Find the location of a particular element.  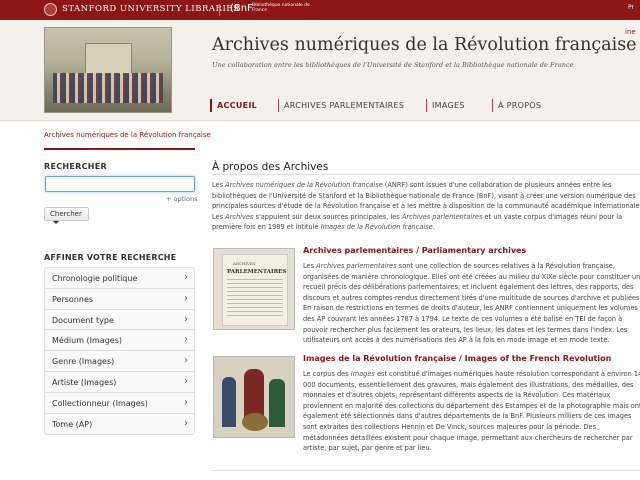

search-input is located at coordinates (120, 184).